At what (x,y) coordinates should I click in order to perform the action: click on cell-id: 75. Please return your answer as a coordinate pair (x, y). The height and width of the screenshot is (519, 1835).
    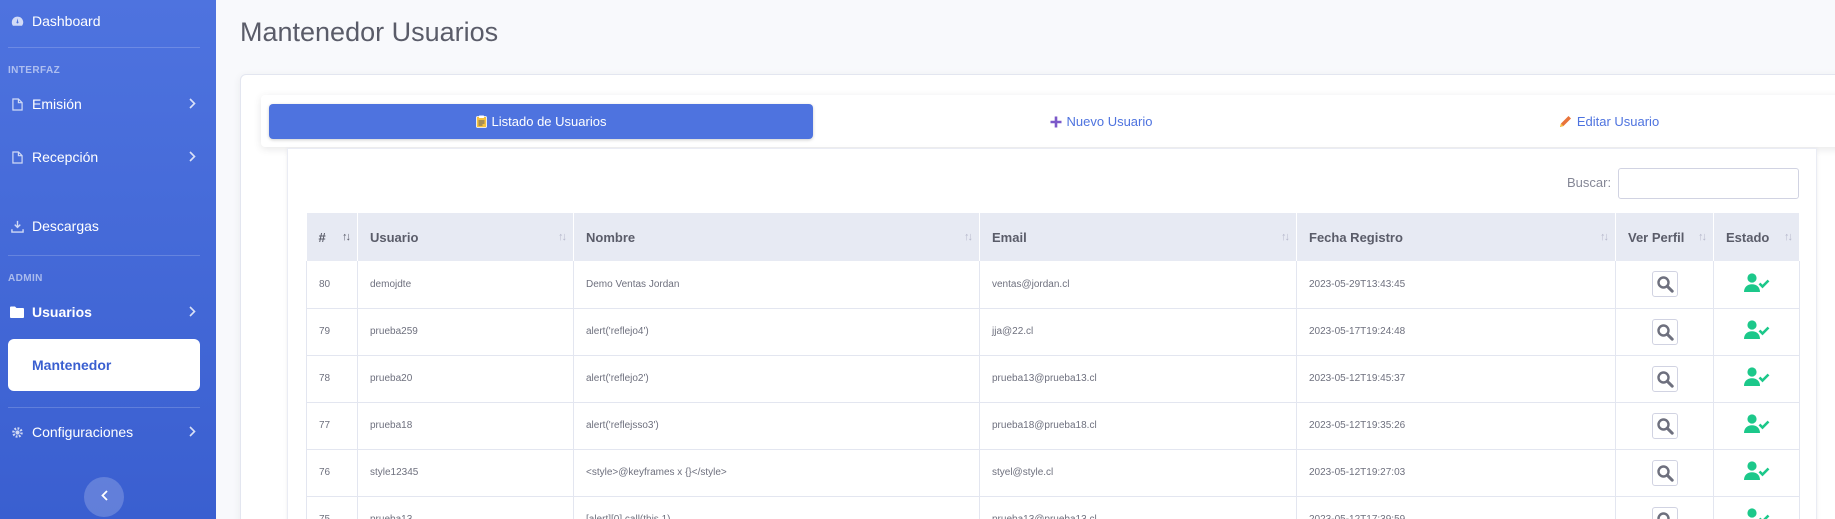
    Looking at the image, I should click on (332, 507).